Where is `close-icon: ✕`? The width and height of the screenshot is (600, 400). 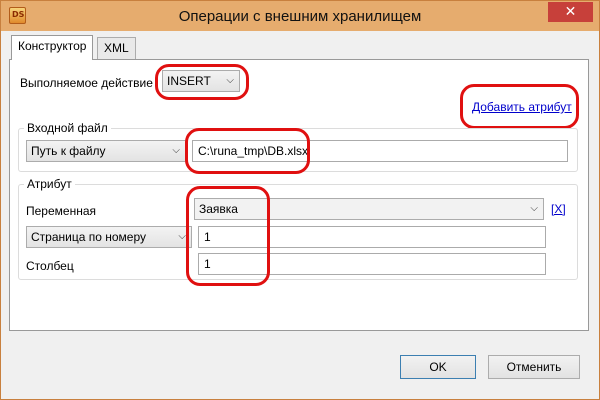
close-icon: ✕ is located at coordinates (570, 11).